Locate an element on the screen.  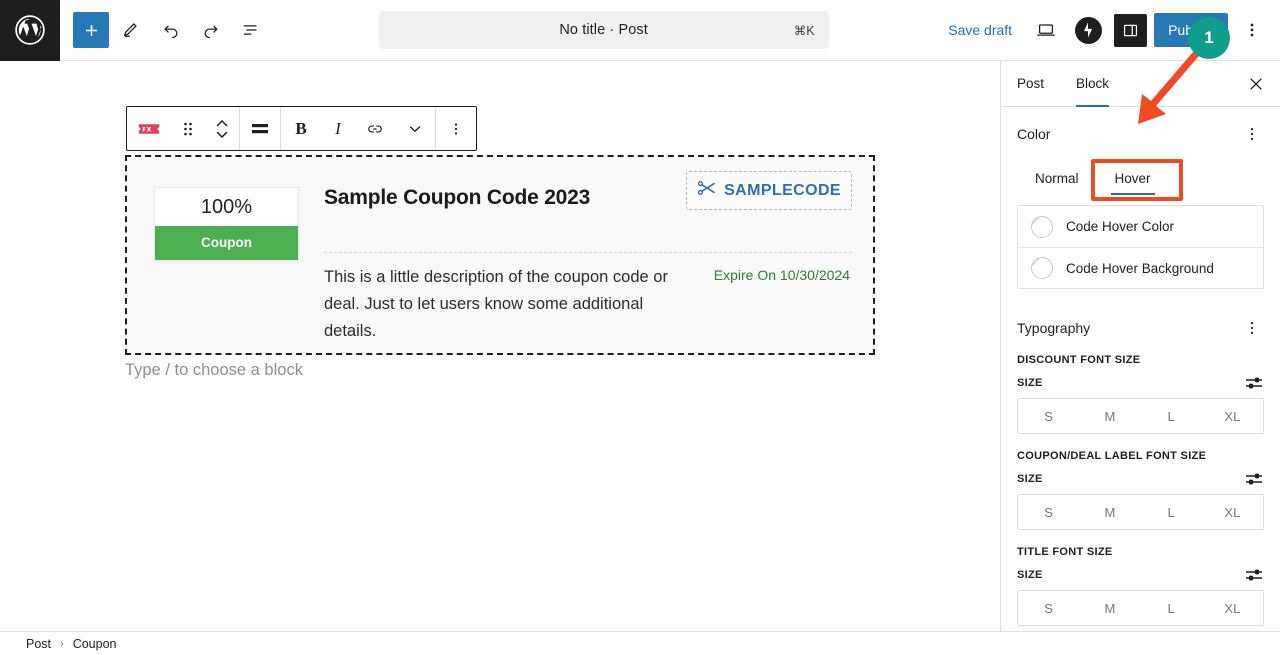
bold-button: B is located at coordinates (301, 128).